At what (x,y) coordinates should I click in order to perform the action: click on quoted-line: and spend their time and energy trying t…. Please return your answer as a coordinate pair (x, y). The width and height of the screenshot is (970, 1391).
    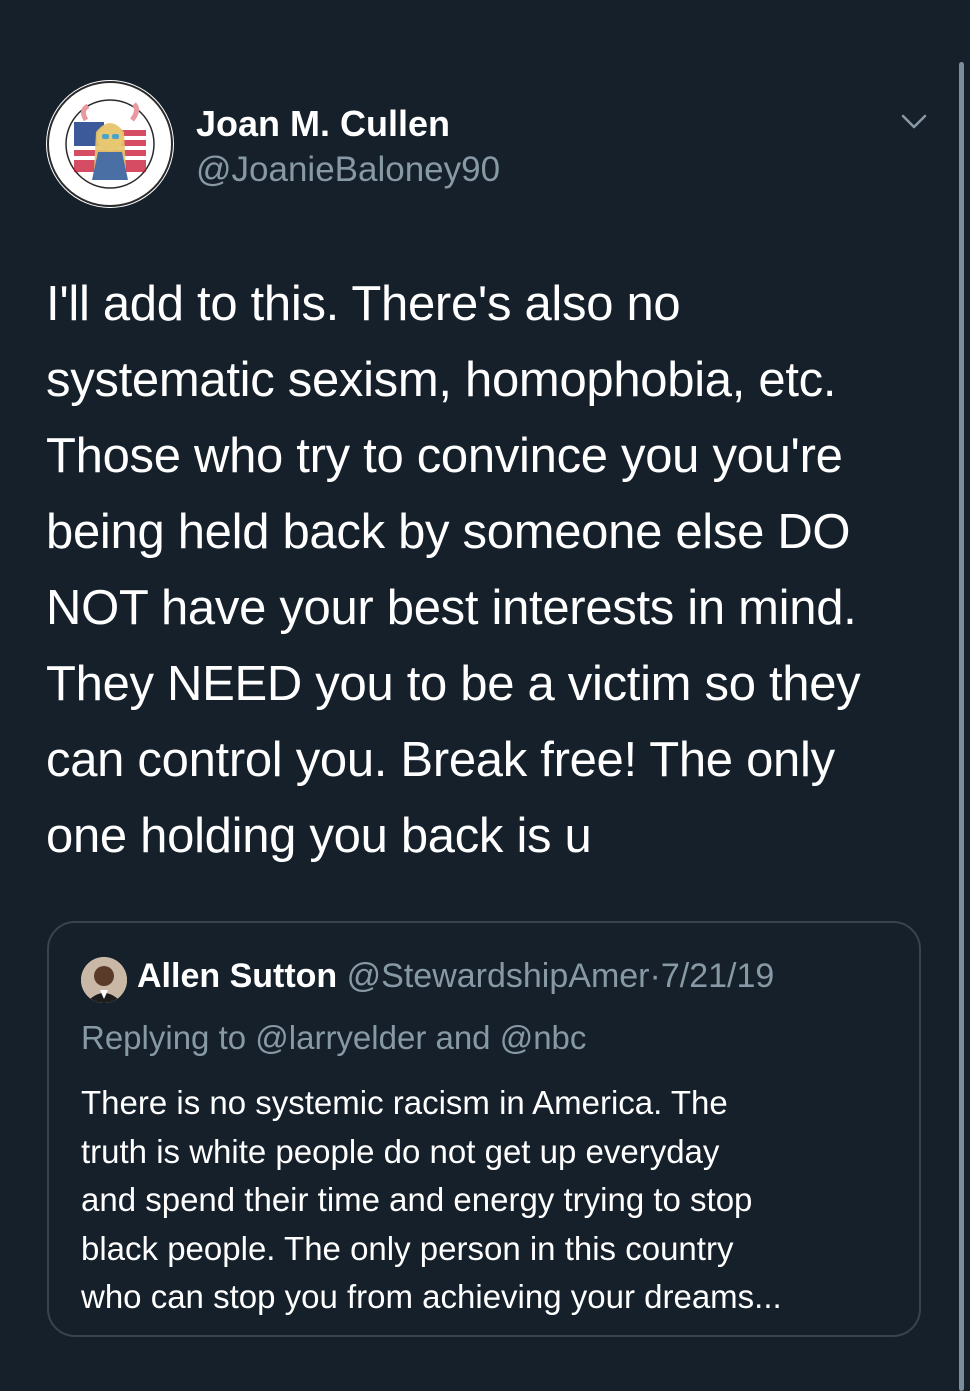
    Looking at the image, I should click on (417, 1199).